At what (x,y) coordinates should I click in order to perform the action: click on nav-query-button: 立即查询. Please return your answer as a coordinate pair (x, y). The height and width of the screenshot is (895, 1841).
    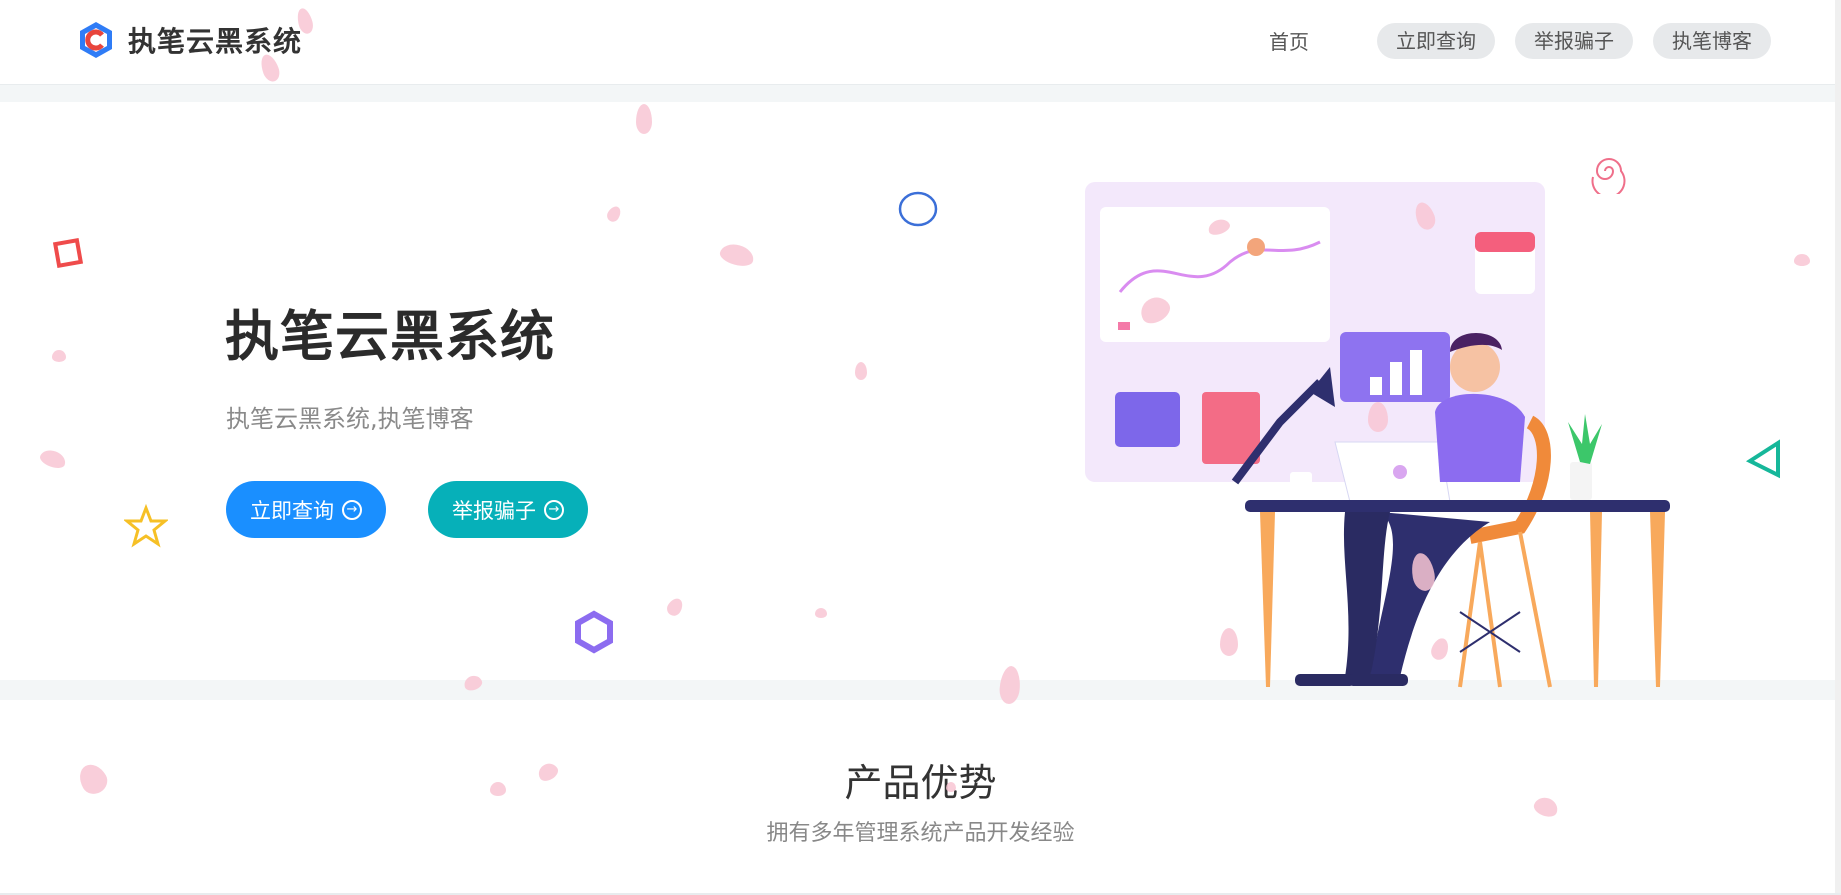
    Looking at the image, I should click on (1436, 40).